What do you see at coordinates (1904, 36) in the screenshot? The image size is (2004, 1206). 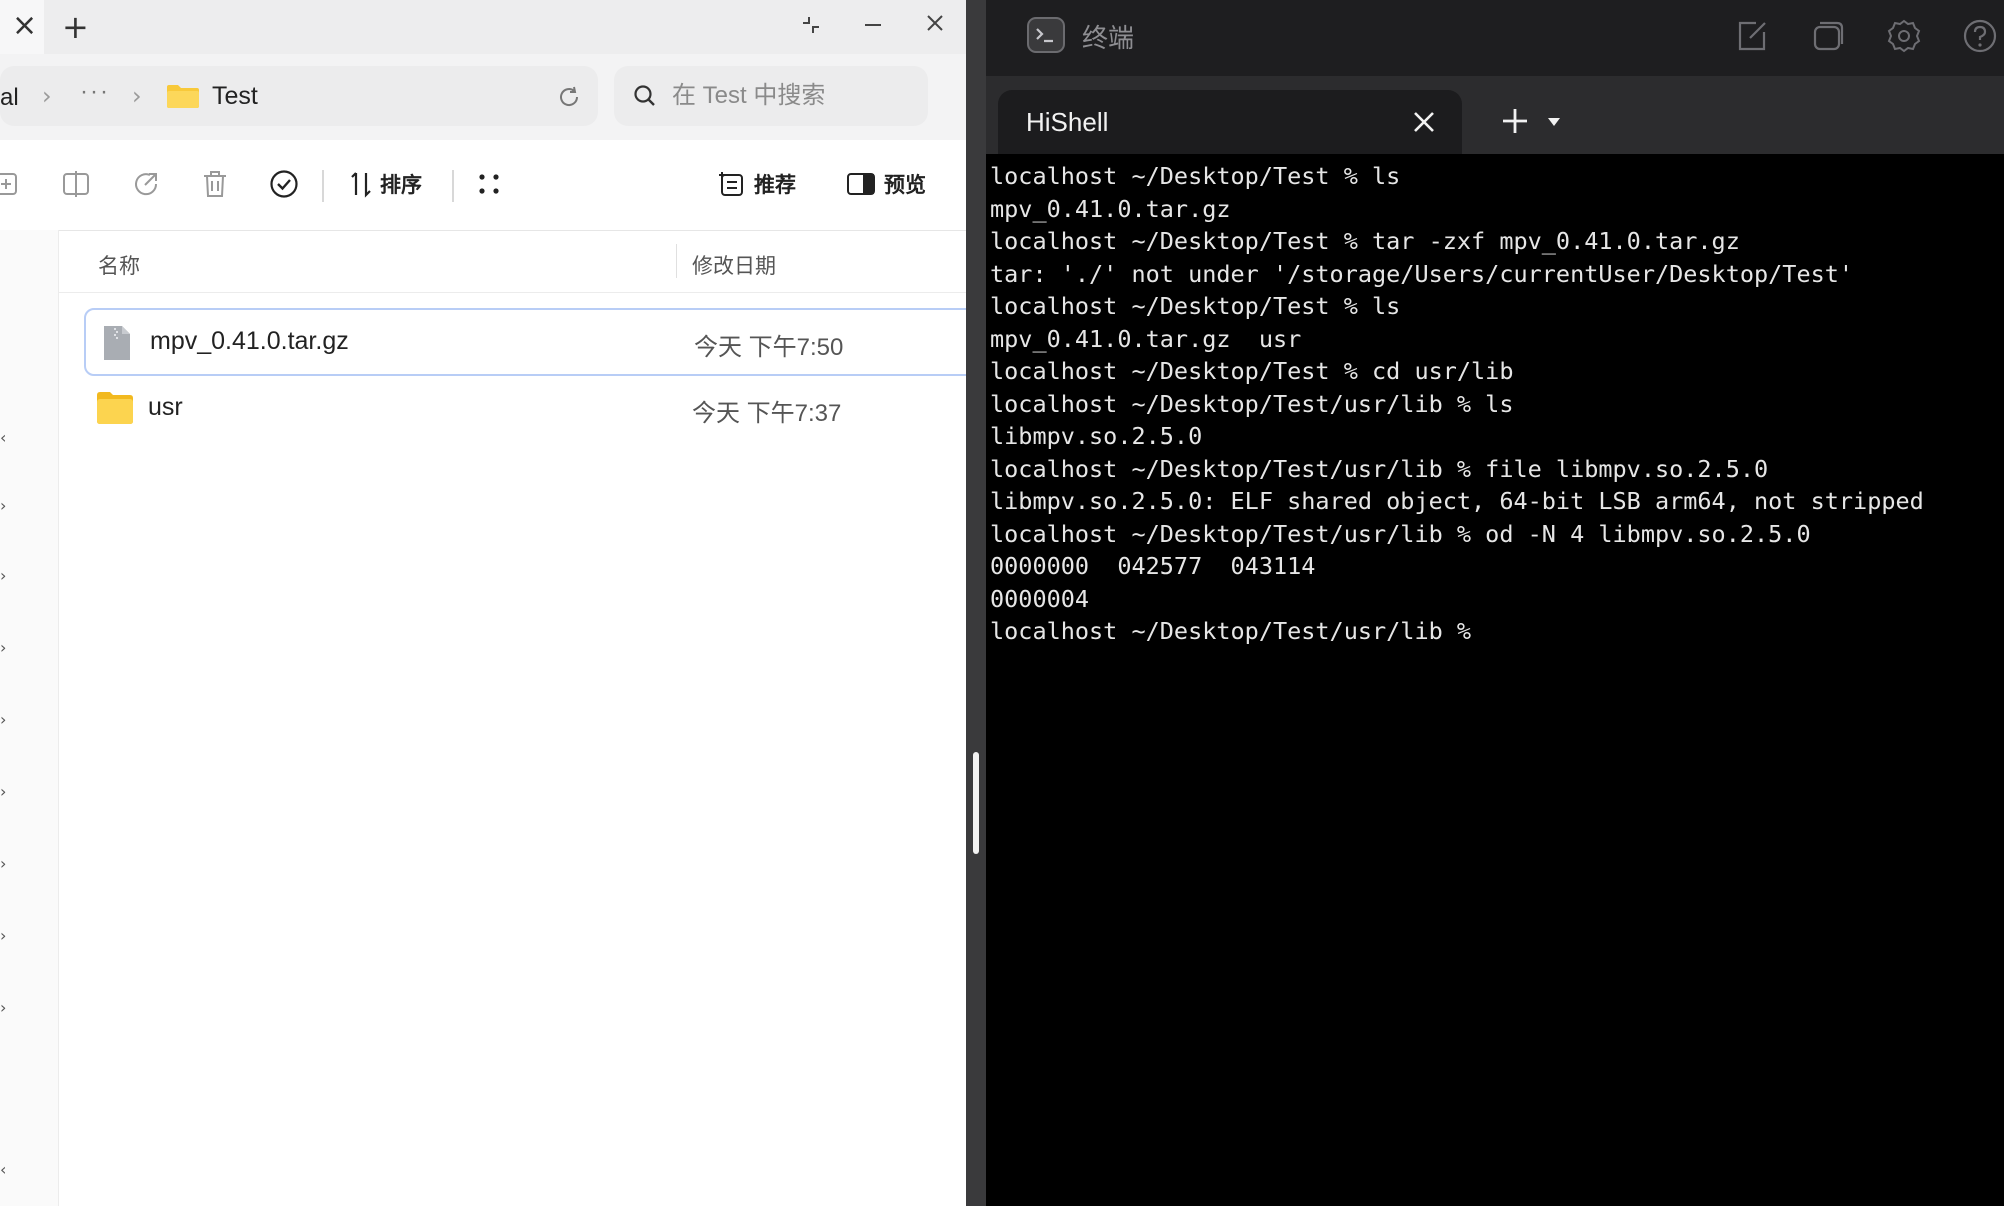 I see `gear-icon` at bounding box center [1904, 36].